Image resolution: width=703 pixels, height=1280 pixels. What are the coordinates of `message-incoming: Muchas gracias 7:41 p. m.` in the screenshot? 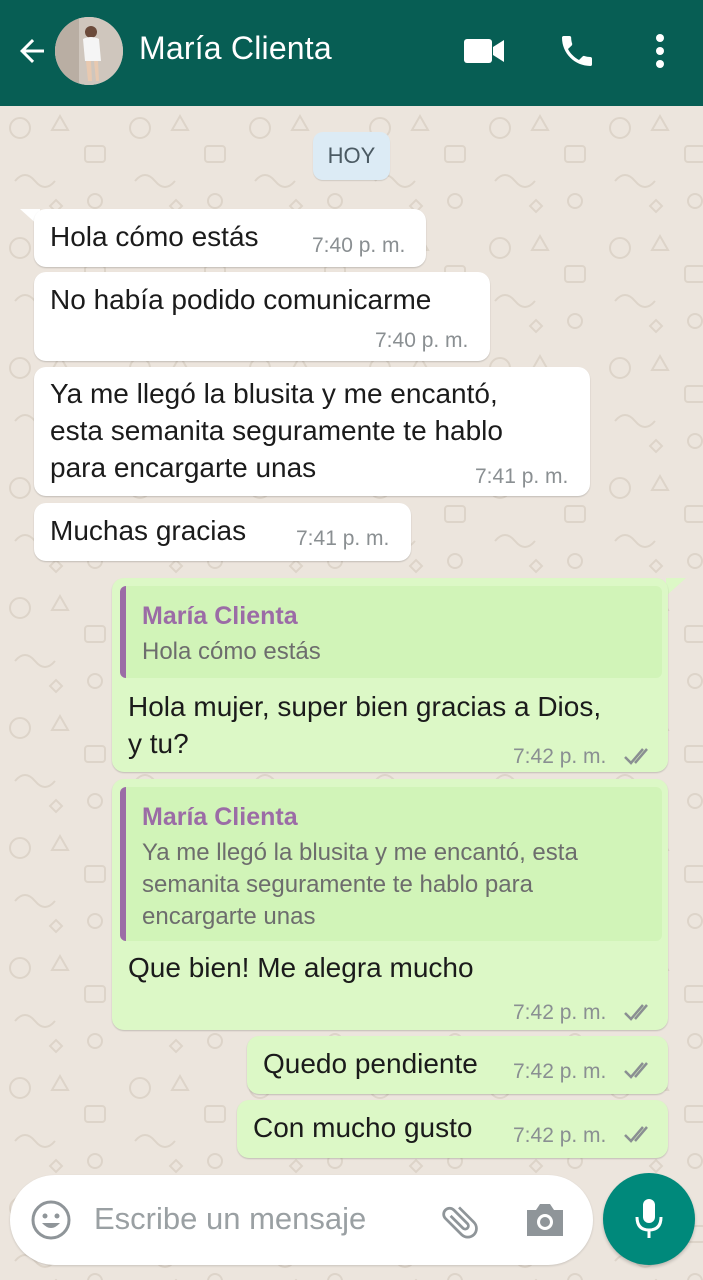 It's located at (222, 532).